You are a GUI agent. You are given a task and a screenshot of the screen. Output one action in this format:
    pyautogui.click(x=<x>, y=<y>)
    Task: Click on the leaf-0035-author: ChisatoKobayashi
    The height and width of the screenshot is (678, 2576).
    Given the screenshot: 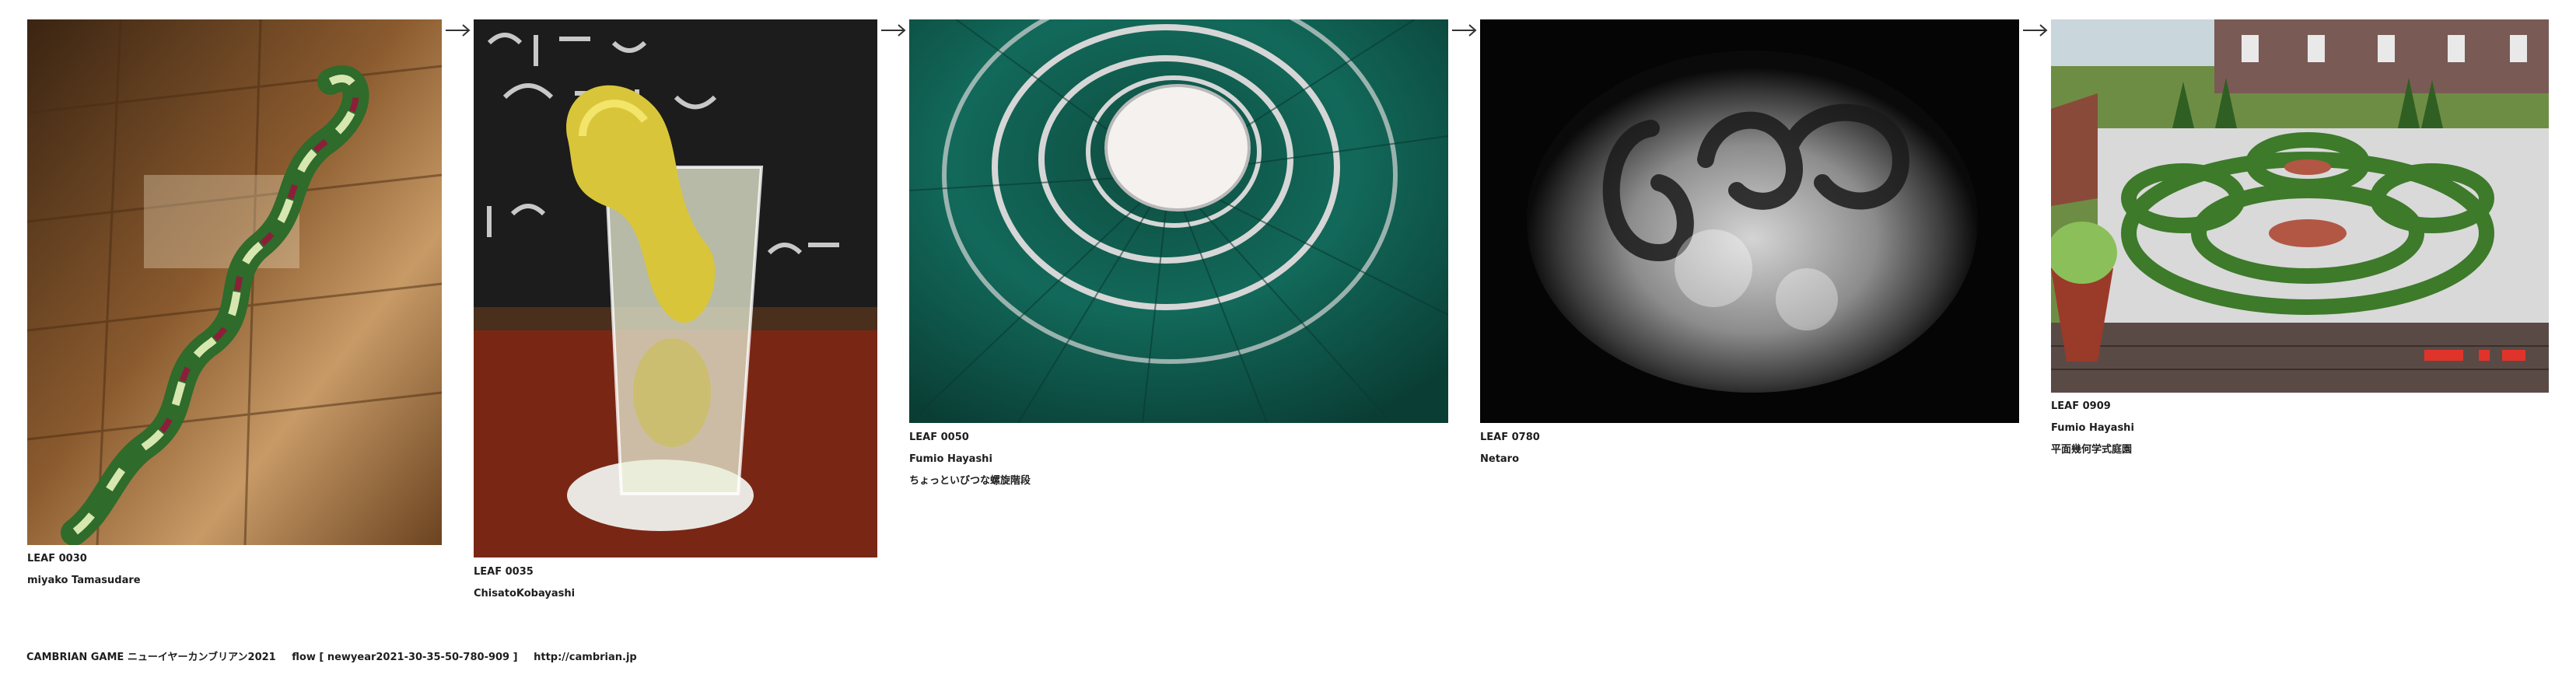 What is the action you would take?
    pyautogui.click(x=525, y=593)
    